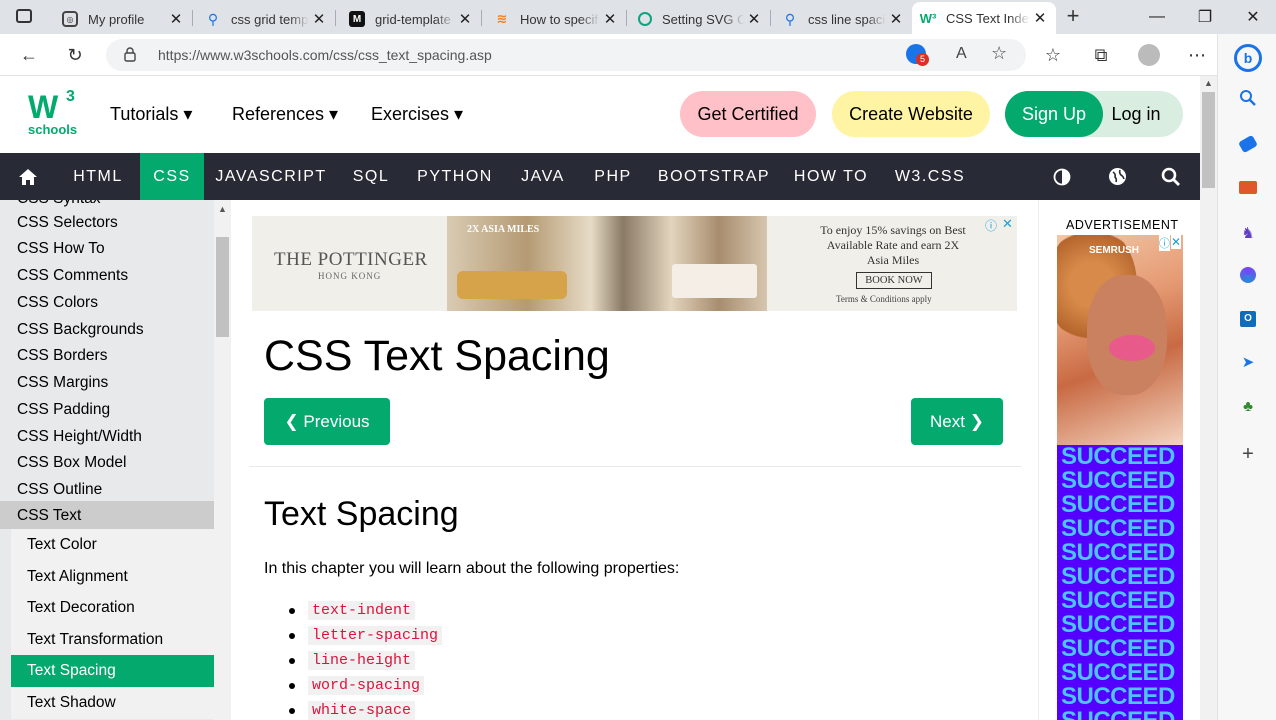 The width and height of the screenshot is (1276, 720). Describe the element at coordinates (961, 54) in the screenshot. I see `read-aloud-icon: A` at that location.